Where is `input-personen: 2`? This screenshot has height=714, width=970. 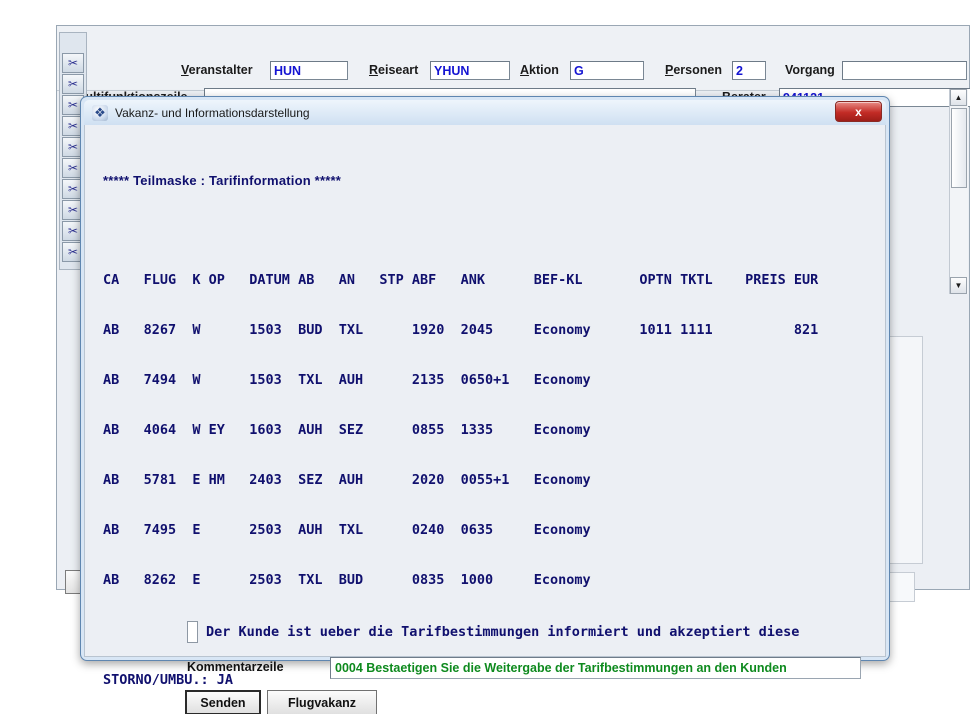
input-personen: 2 is located at coordinates (749, 70).